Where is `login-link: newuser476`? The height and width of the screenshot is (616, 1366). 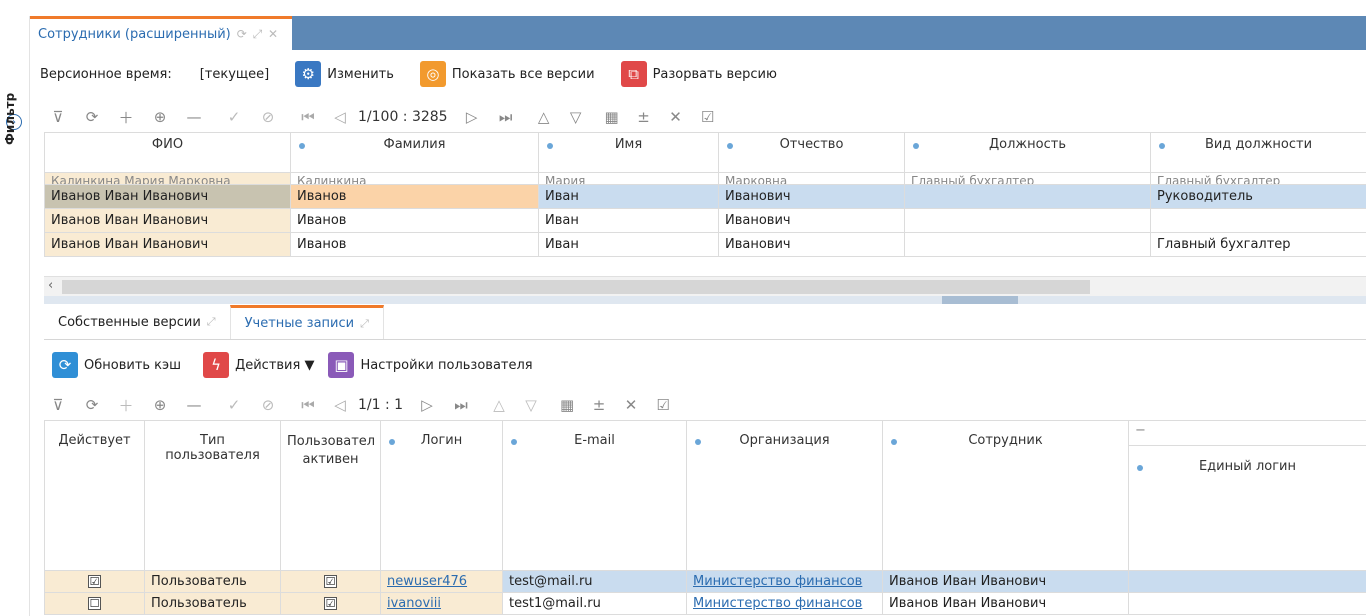 login-link: newuser476 is located at coordinates (427, 581).